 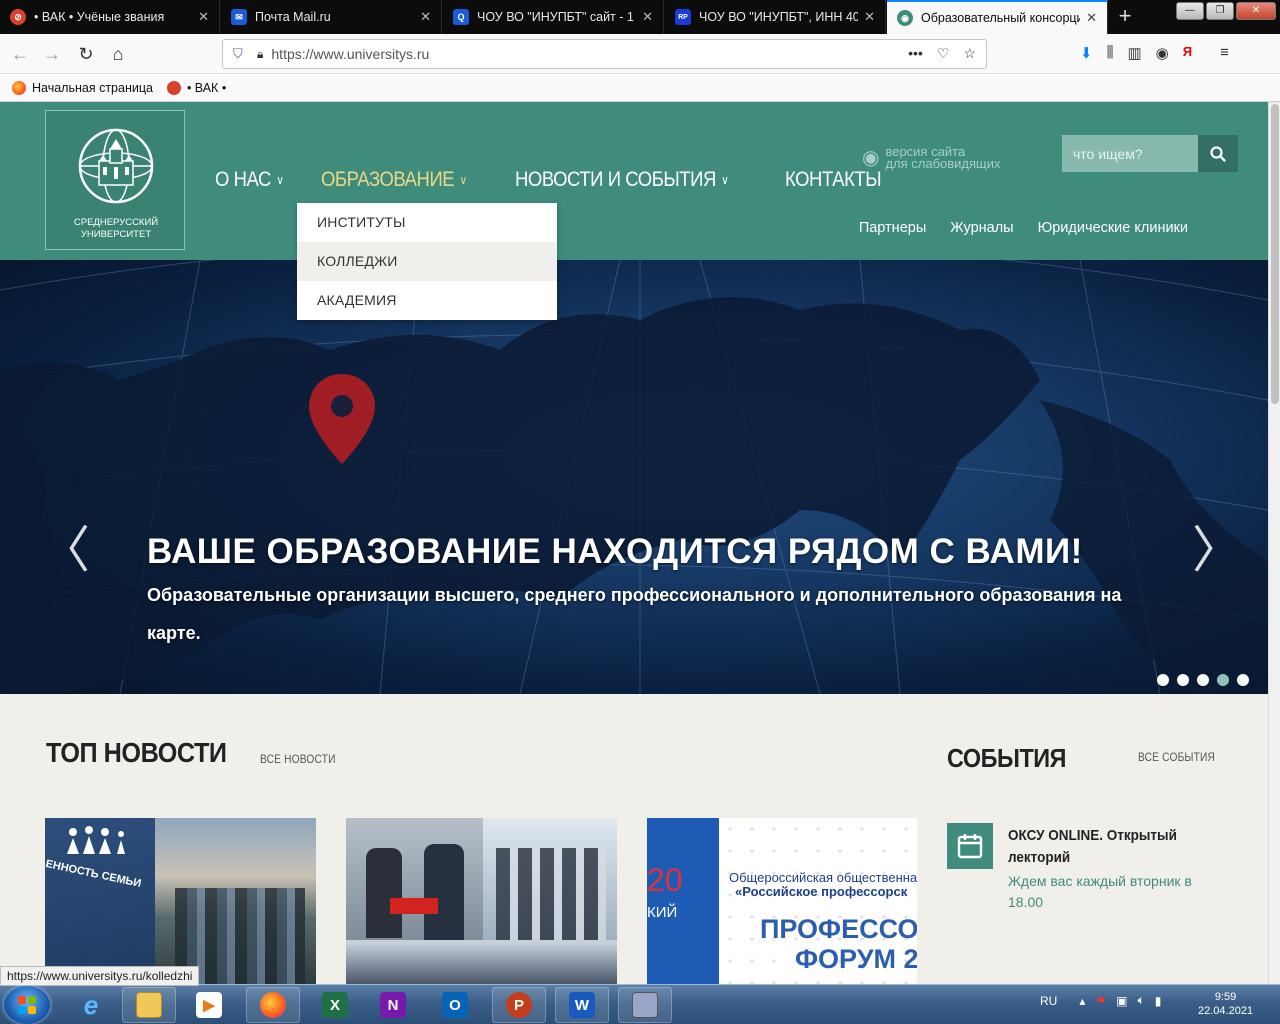 I want to click on event-calendar-button, so click(x=970, y=846).